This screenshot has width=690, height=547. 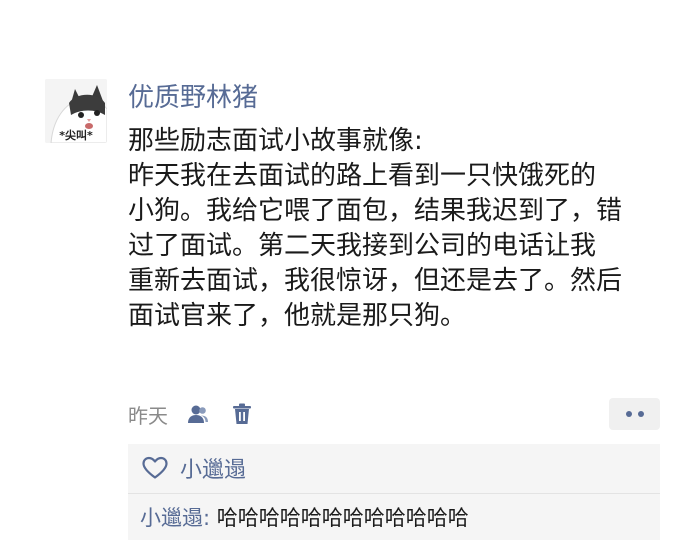 What do you see at coordinates (362, 176) in the screenshot?
I see `post-content-line: 昨天我在去面试的路上看到一只快饿死的` at bounding box center [362, 176].